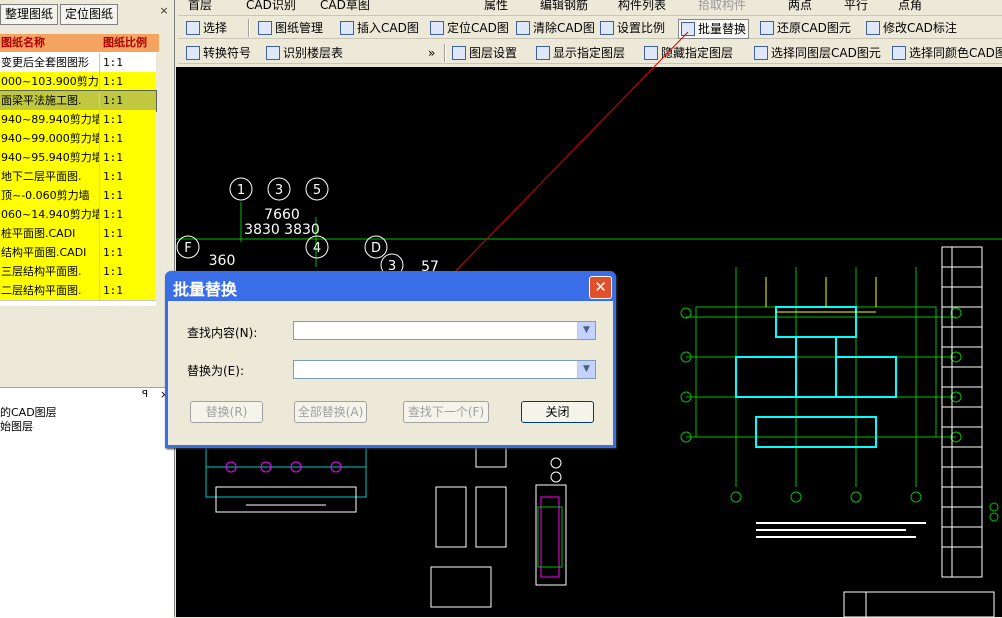 Image resolution: width=1002 pixels, height=618 pixels. I want to click on dialog-title: 批量替换, so click(205, 289).